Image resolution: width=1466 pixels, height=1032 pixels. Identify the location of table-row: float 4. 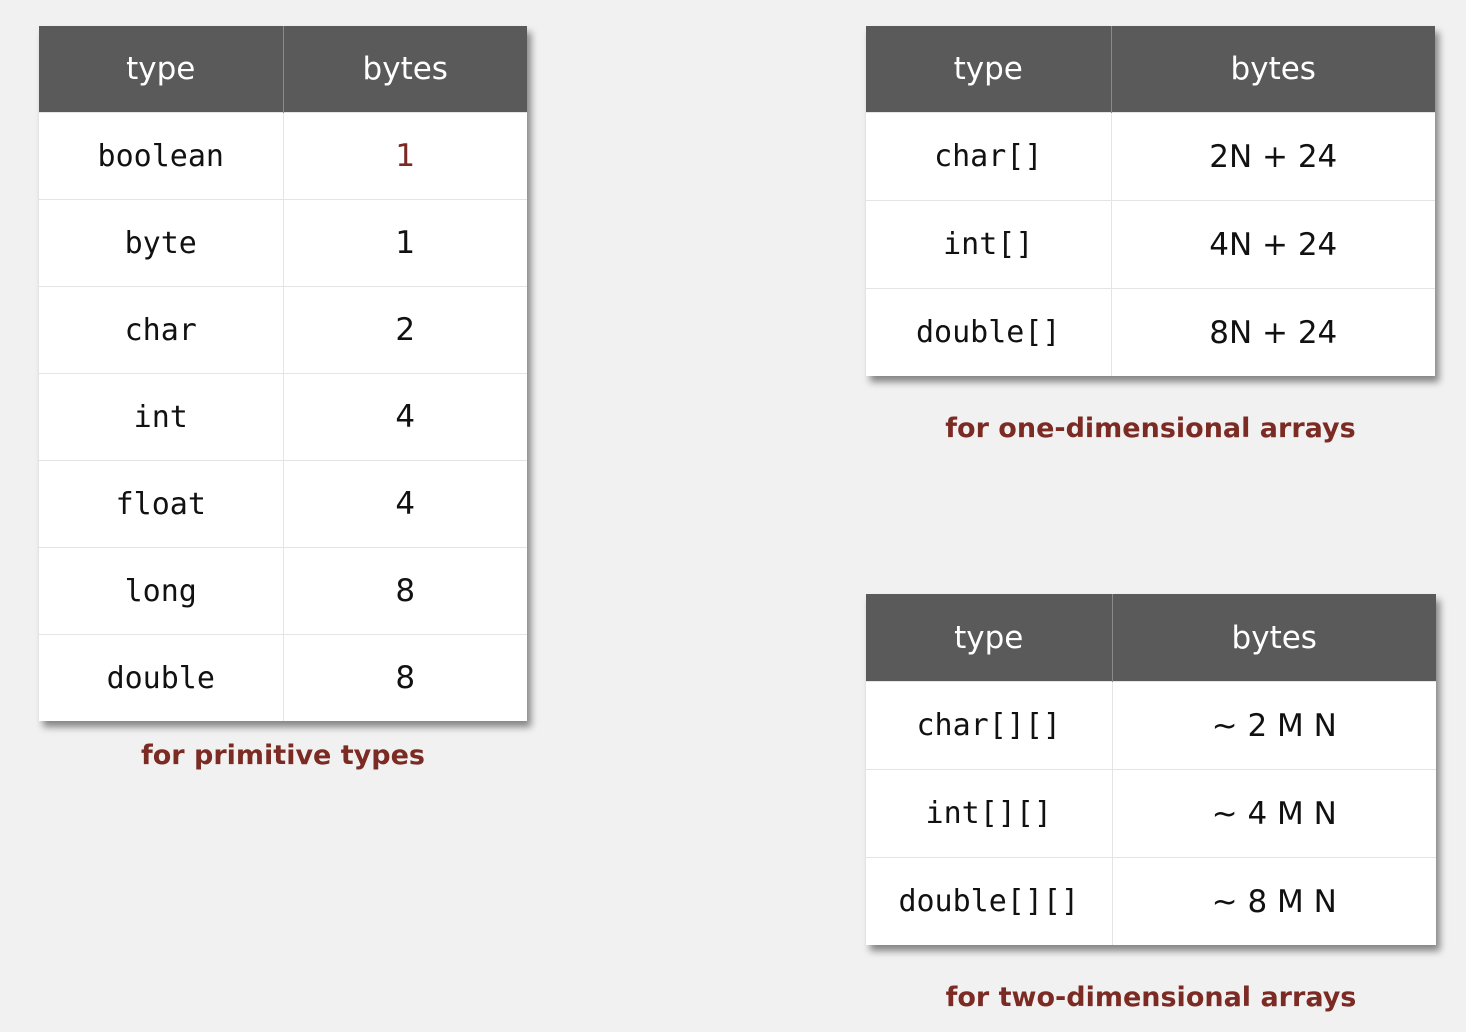
(283, 504).